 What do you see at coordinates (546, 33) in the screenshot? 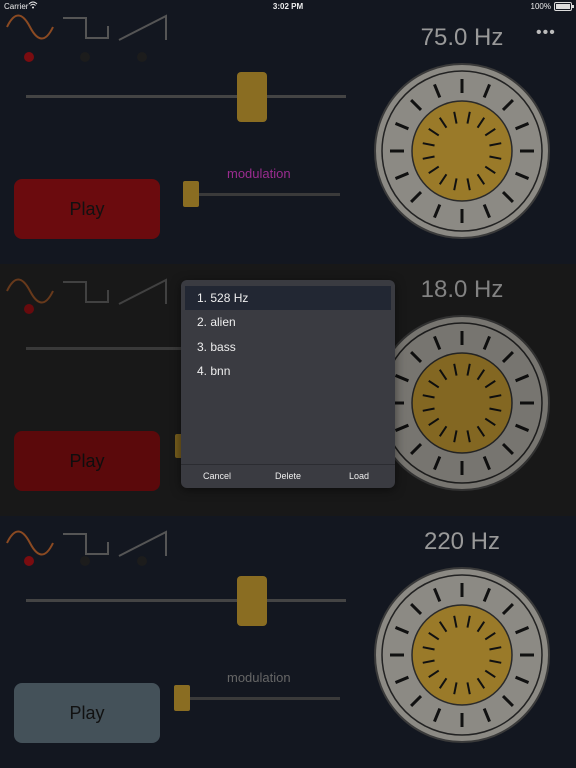
I see `more-dots-icon: •••` at bounding box center [546, 33].